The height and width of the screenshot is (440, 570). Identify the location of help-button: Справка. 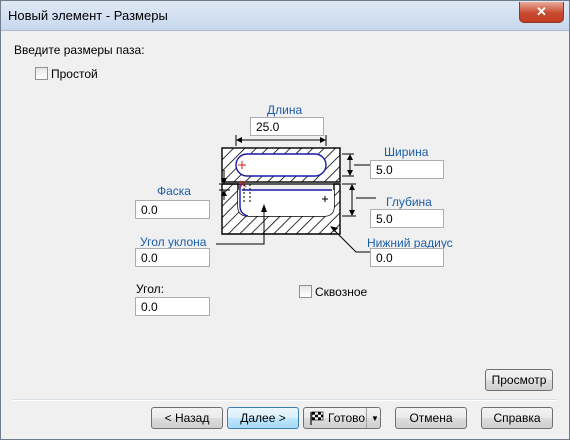
(517, 418).